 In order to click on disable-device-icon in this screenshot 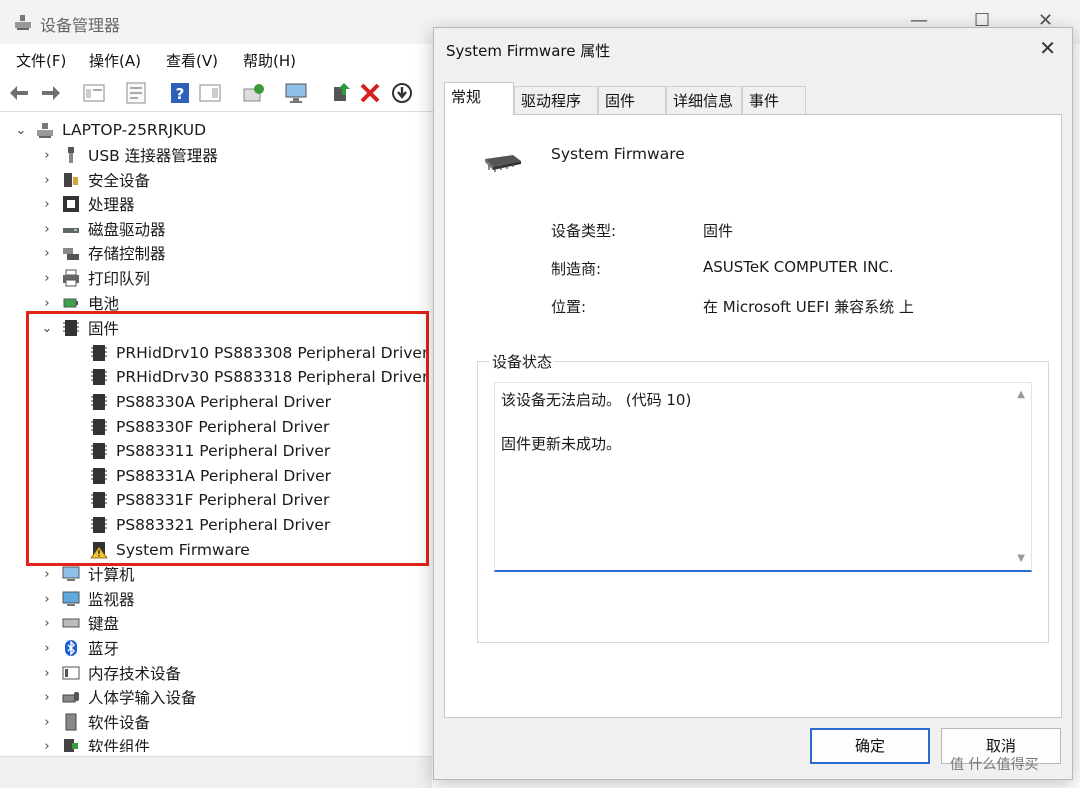, I will do `click(402, 93)`.